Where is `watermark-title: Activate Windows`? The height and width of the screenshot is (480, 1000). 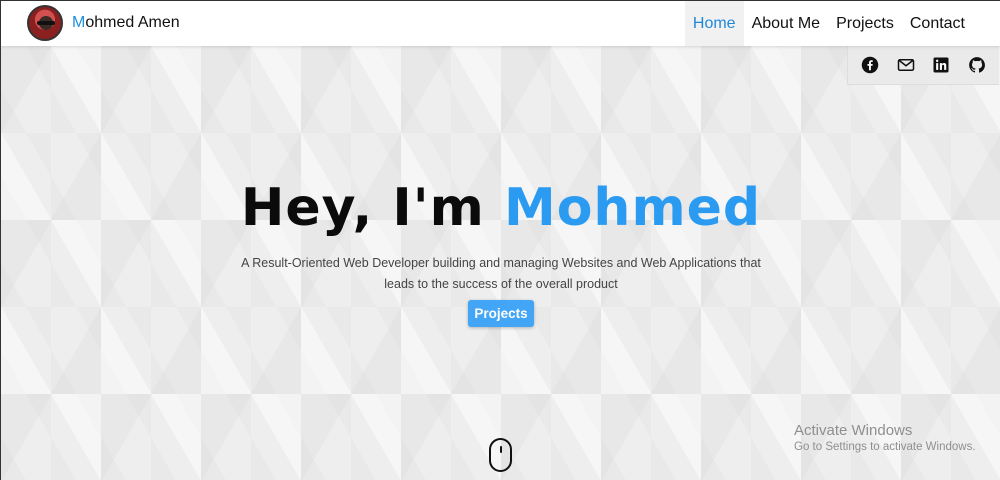
watermark-title: Activate Windows is located at coordinates (853, 430).